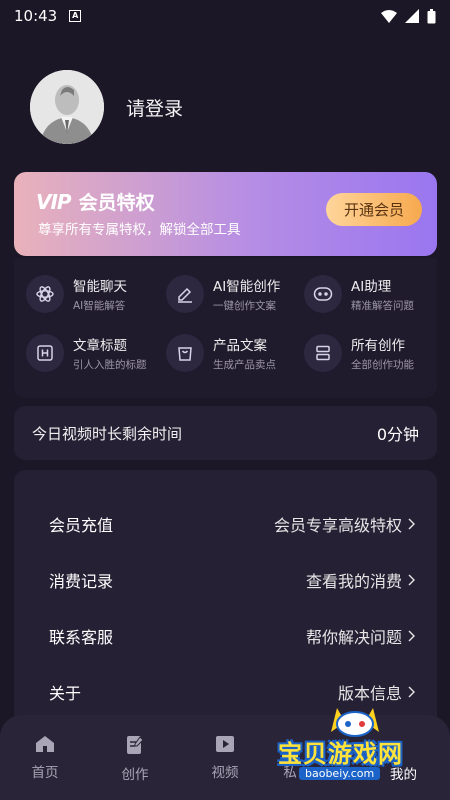 The height and width of the screenshot is (800, 450). I want to click on notification-a-icon: A, so click(75, 16).